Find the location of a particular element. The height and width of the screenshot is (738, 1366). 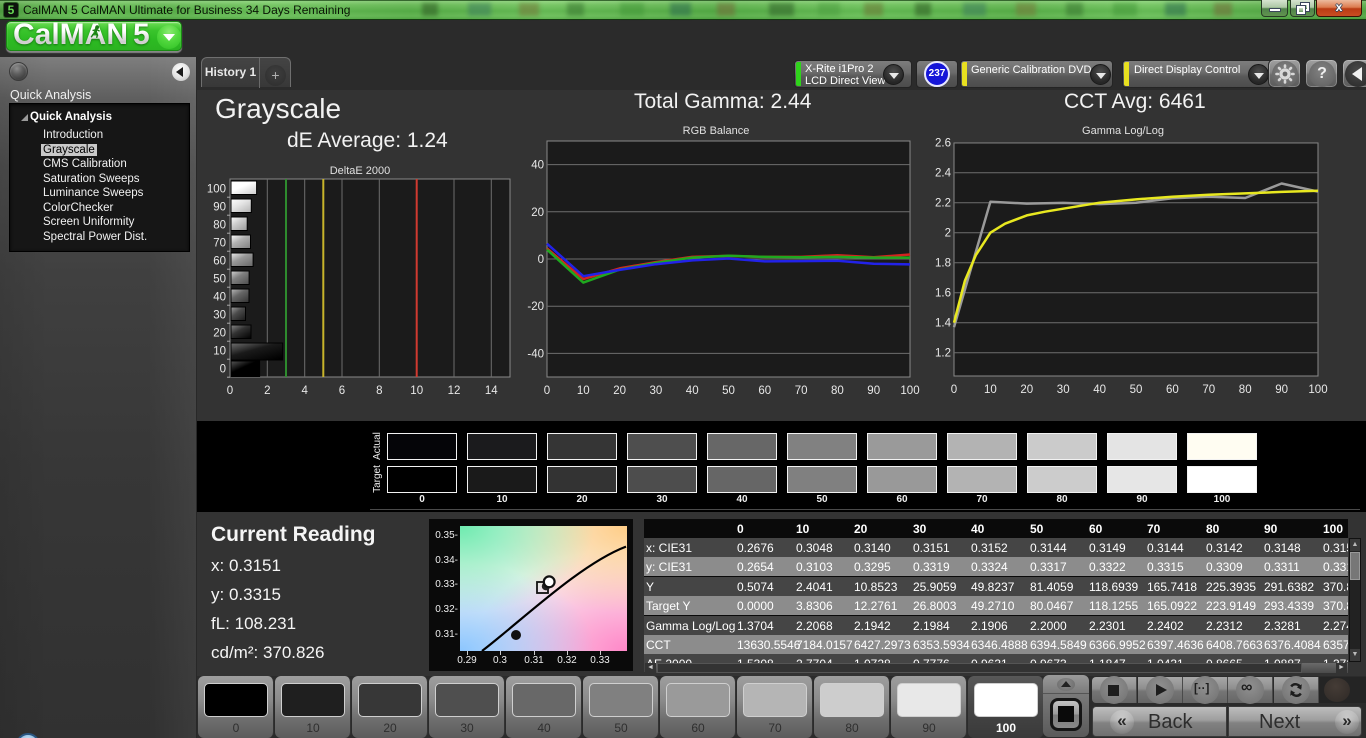

svg-text: 2.6 is located at coordinates (943, 144).